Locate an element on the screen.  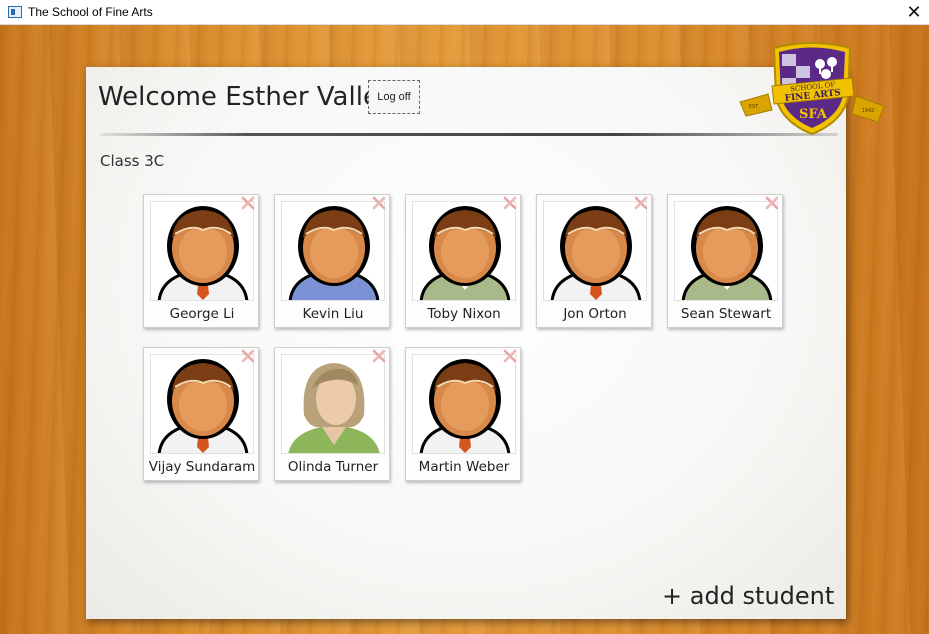
student-name: Kevin Liu is located at coordinates (333, 314).